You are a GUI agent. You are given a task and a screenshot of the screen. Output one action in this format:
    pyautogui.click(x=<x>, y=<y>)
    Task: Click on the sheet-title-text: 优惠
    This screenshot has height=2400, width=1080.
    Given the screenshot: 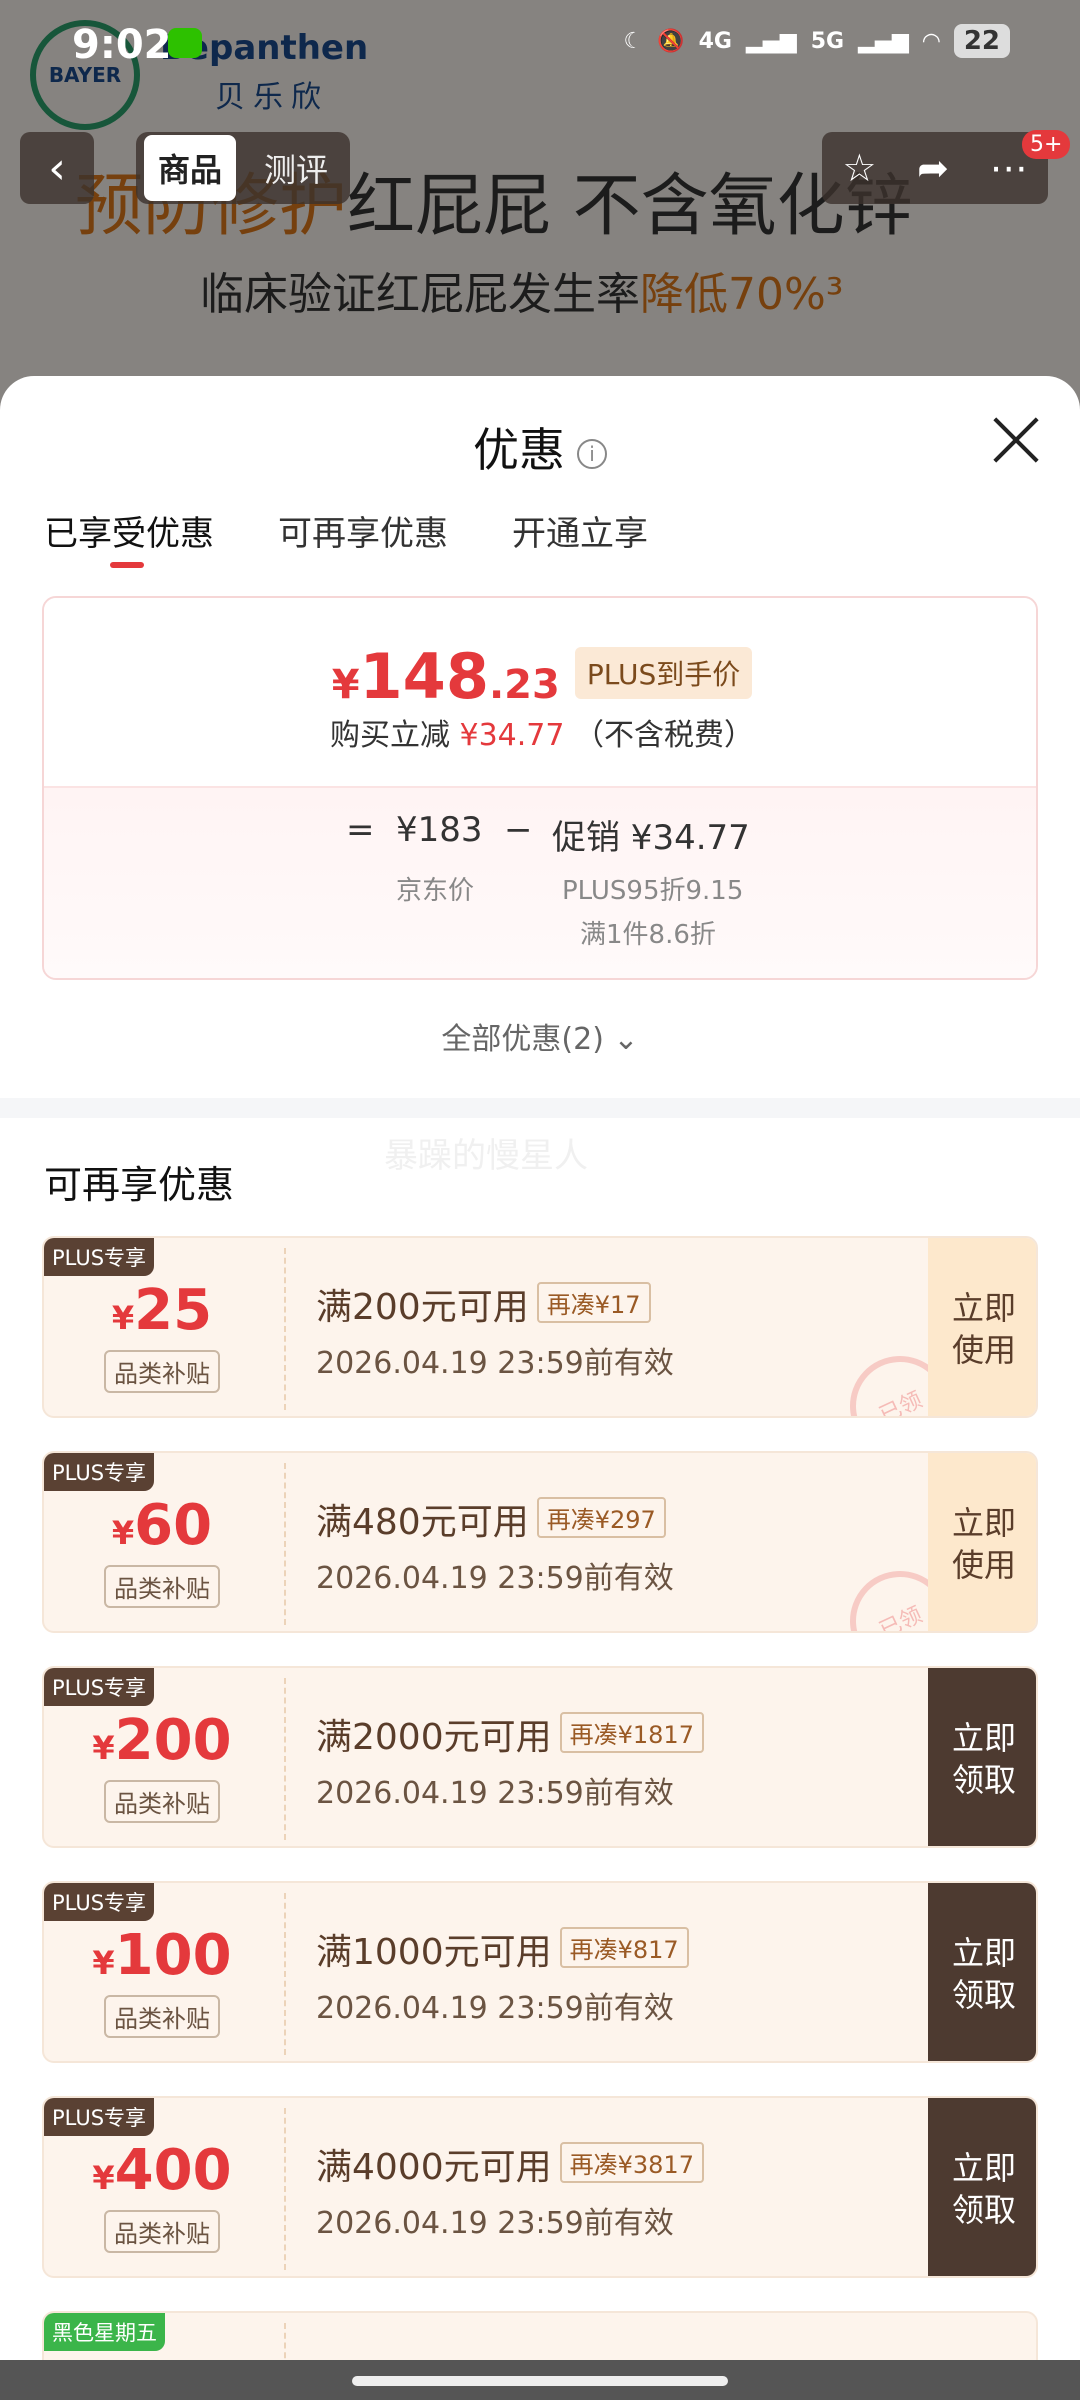 What is the action you would take?
    pyautogui.click(x=519, y=450)
    